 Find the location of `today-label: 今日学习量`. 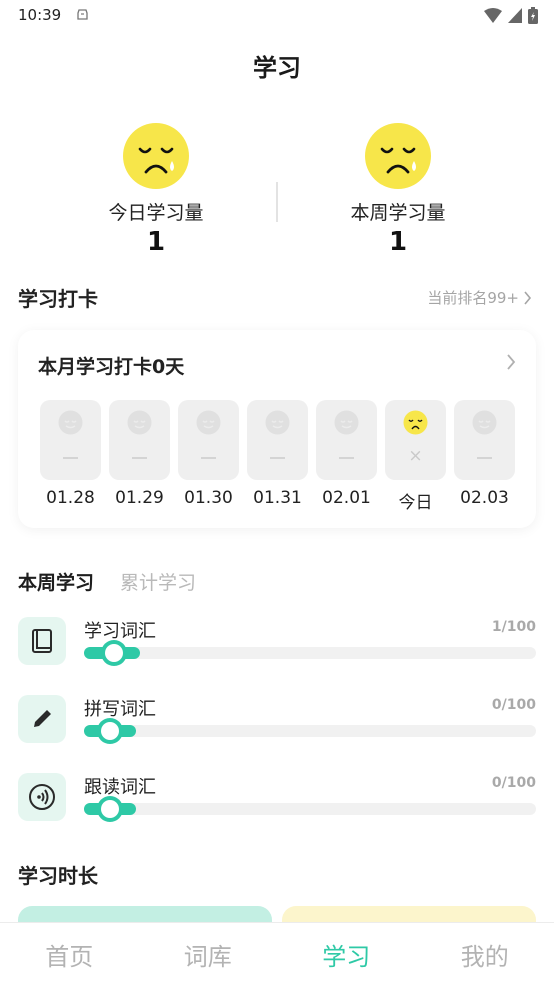

today-label: 今日学习量 is located at coordinates (156, 213).